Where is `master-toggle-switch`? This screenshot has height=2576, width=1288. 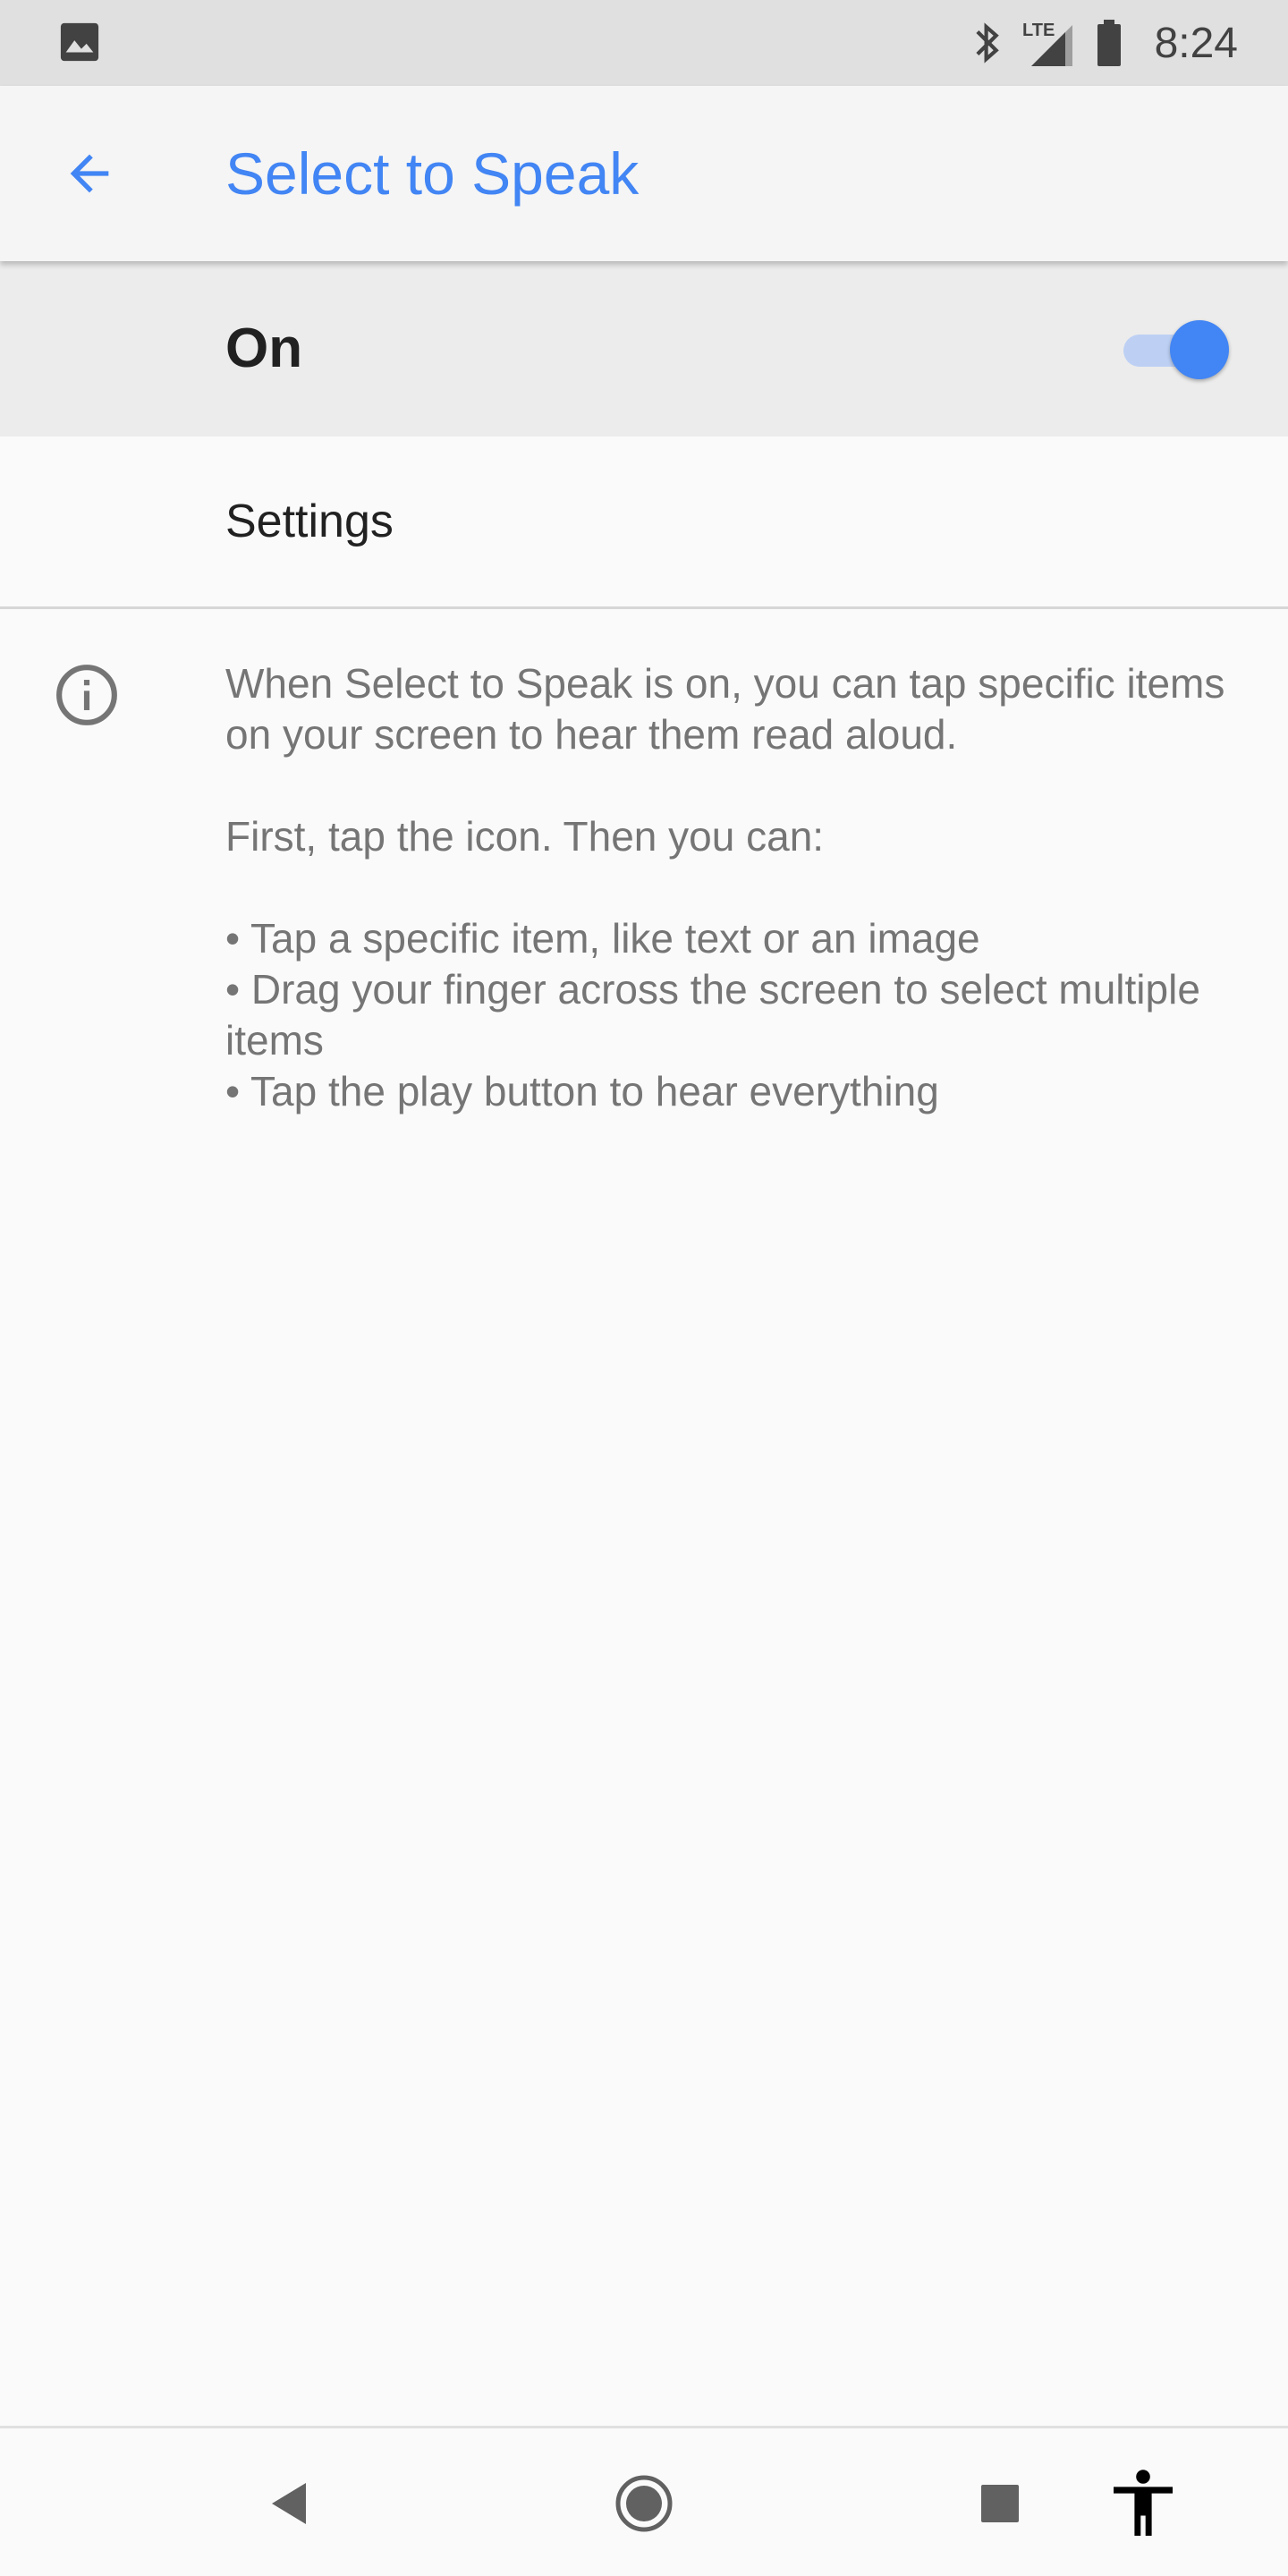 master-toggle-switch is located at coordinates (1175, 349).